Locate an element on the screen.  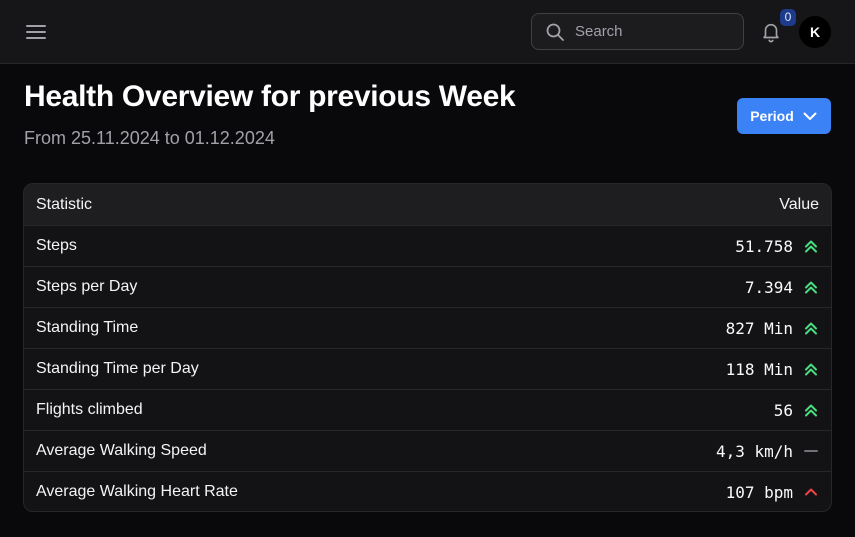
column-header-statistic: Statistic is located at coordinates (64, 204).